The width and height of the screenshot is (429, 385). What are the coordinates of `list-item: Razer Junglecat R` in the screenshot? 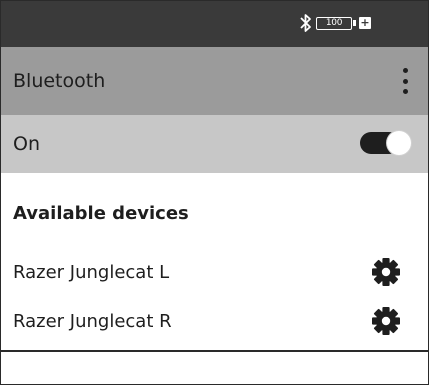 It's located at (214, 322).